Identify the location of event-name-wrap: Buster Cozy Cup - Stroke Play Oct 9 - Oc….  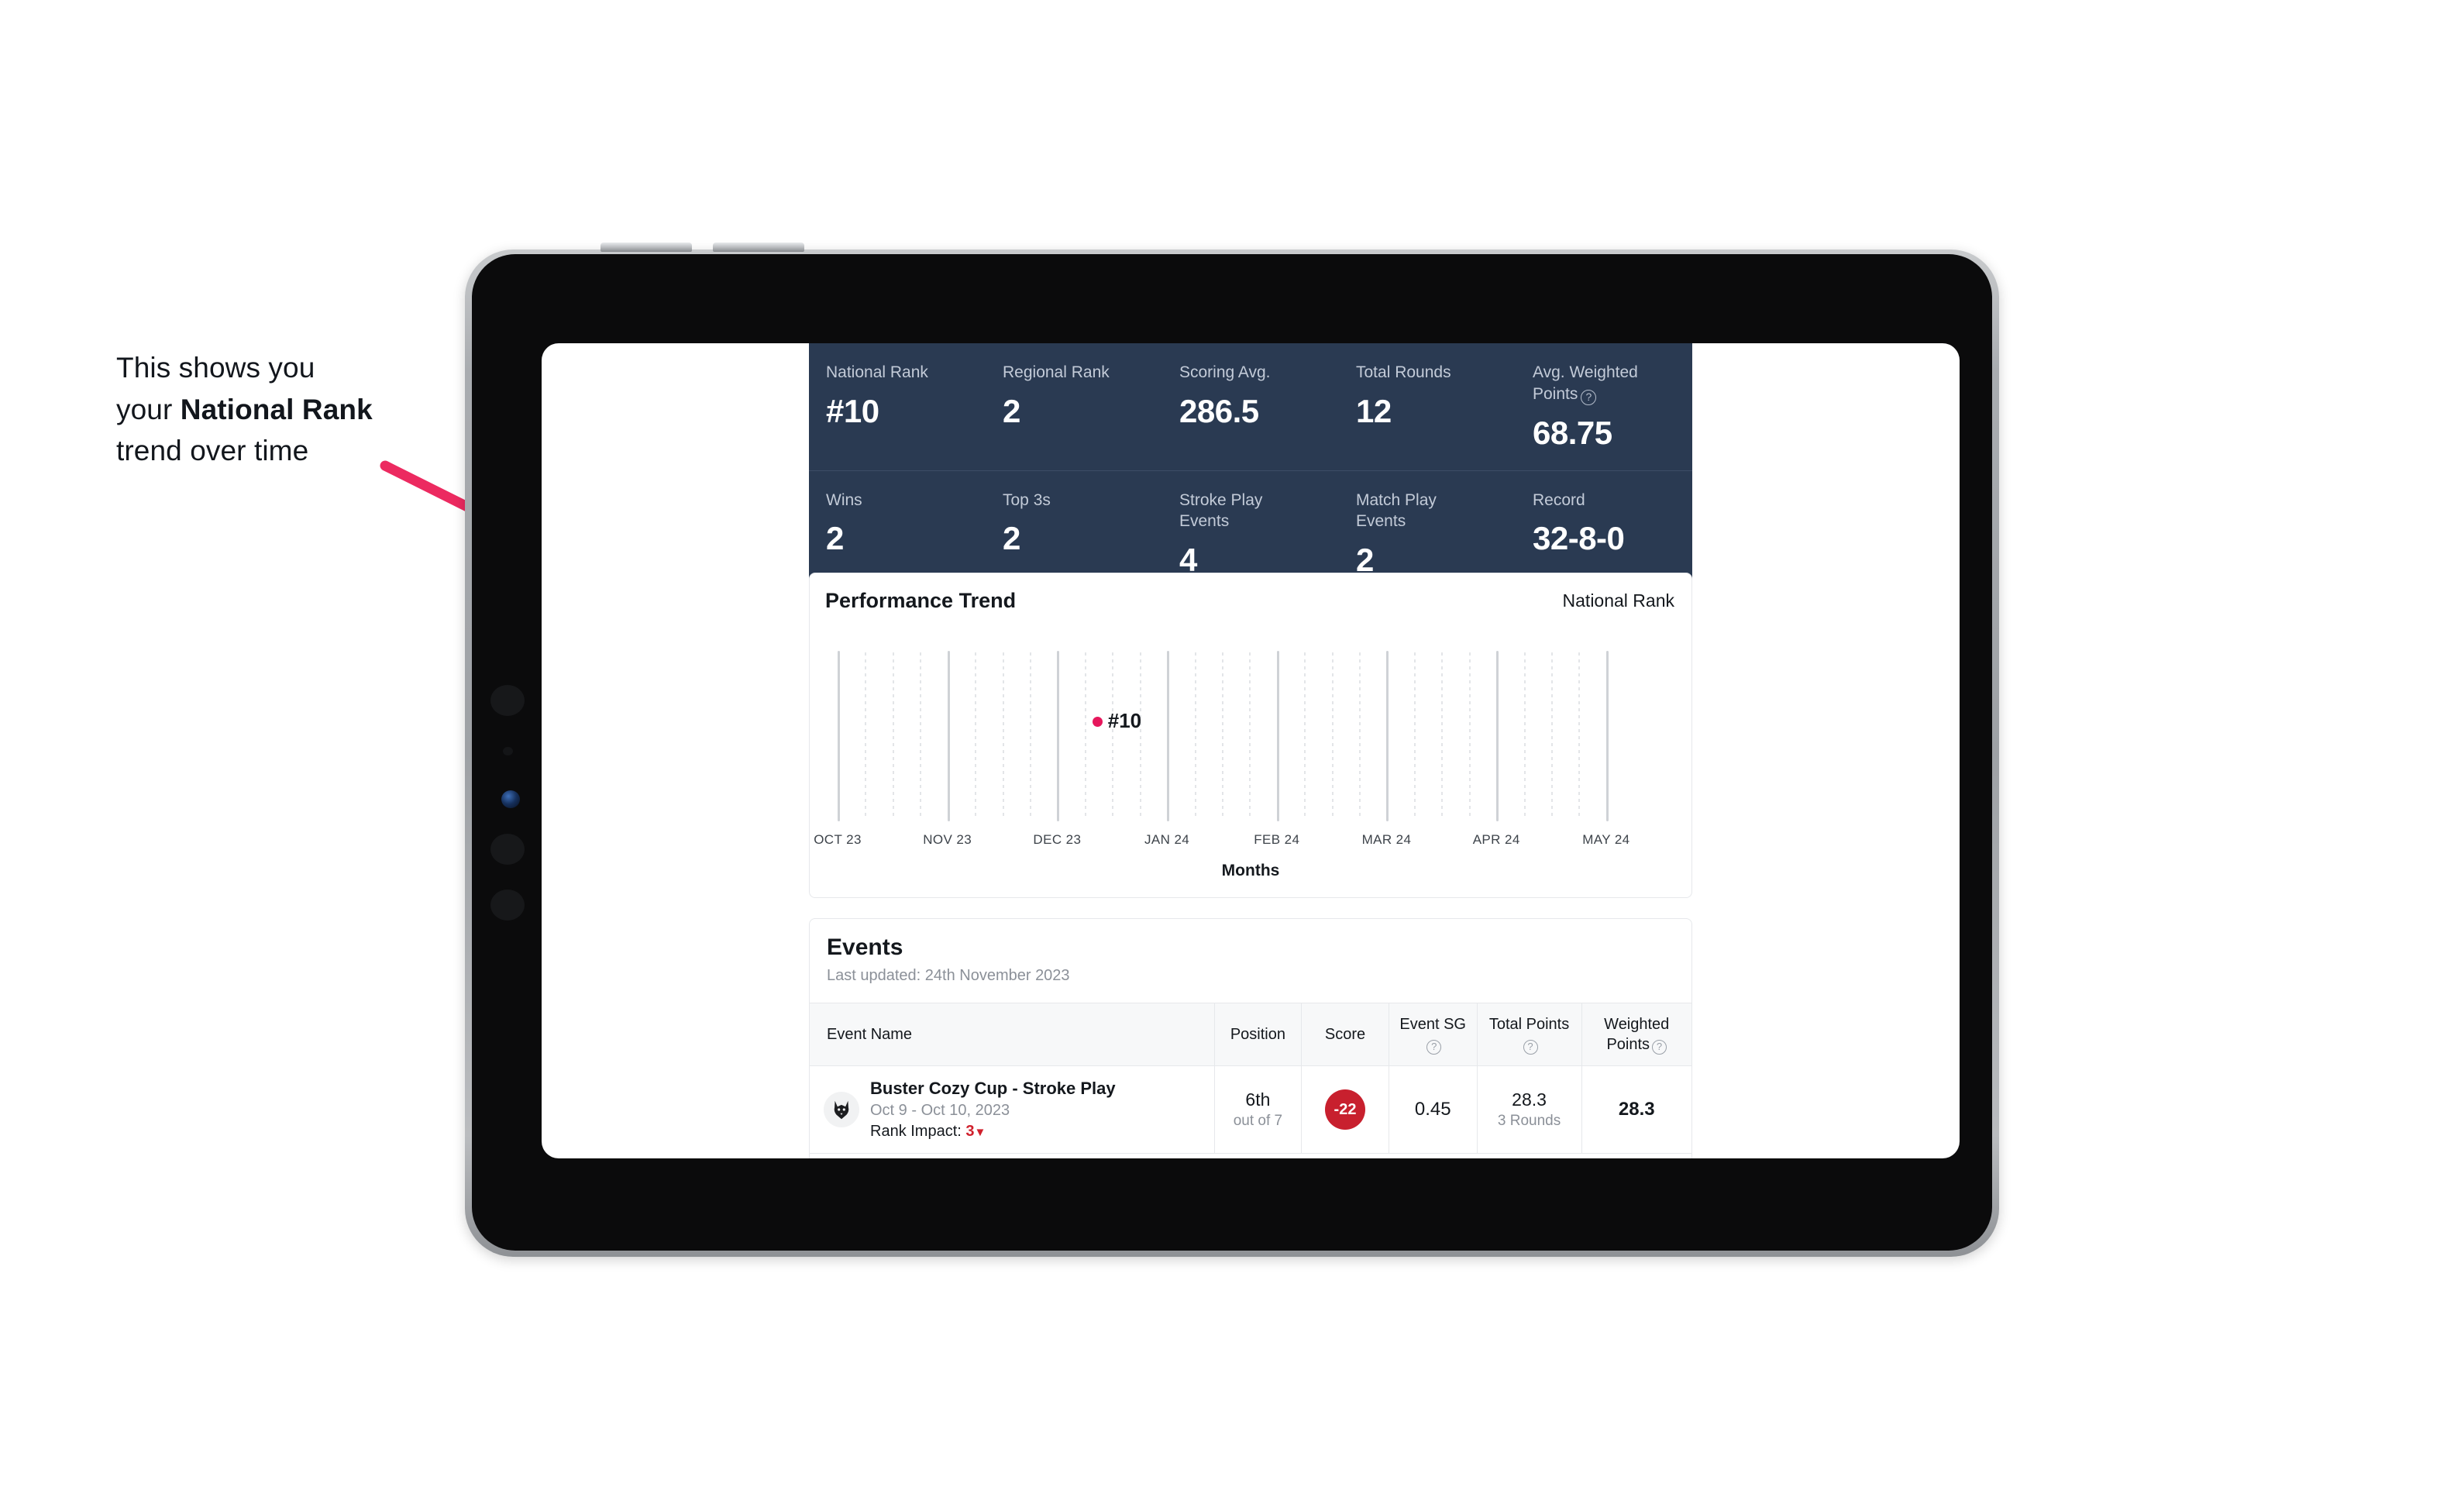
(1017, 1110).